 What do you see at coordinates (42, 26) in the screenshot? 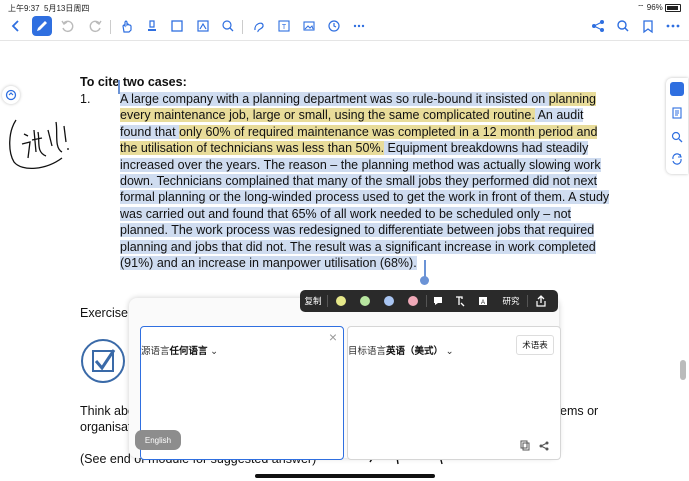
I see `pen-settings-icon` at bounding box center [42, 26].